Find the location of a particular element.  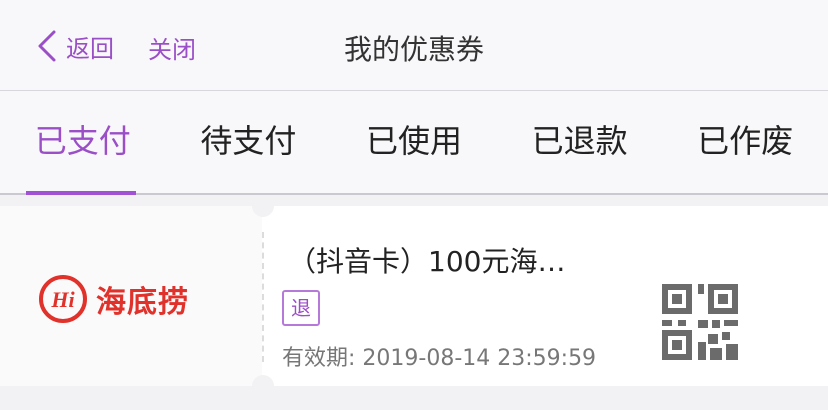

ticket-notch-bottom is located at coordinates (263, 386).